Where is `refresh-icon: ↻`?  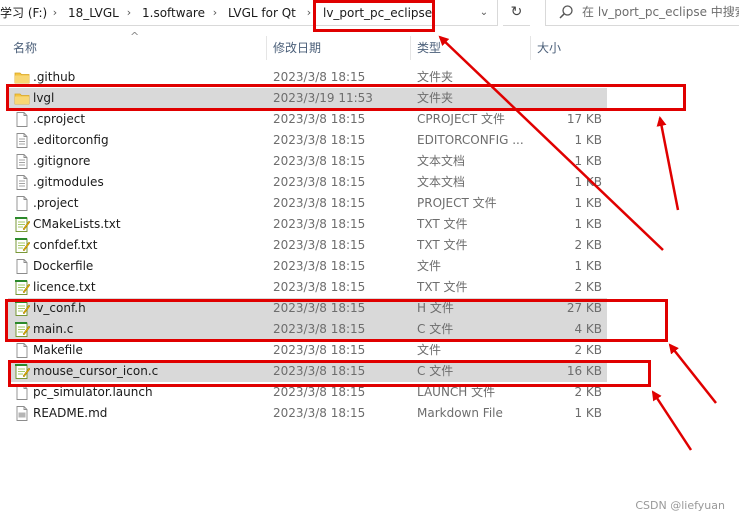 refresh-icon: ↻ is located at coordinates (516, 12).